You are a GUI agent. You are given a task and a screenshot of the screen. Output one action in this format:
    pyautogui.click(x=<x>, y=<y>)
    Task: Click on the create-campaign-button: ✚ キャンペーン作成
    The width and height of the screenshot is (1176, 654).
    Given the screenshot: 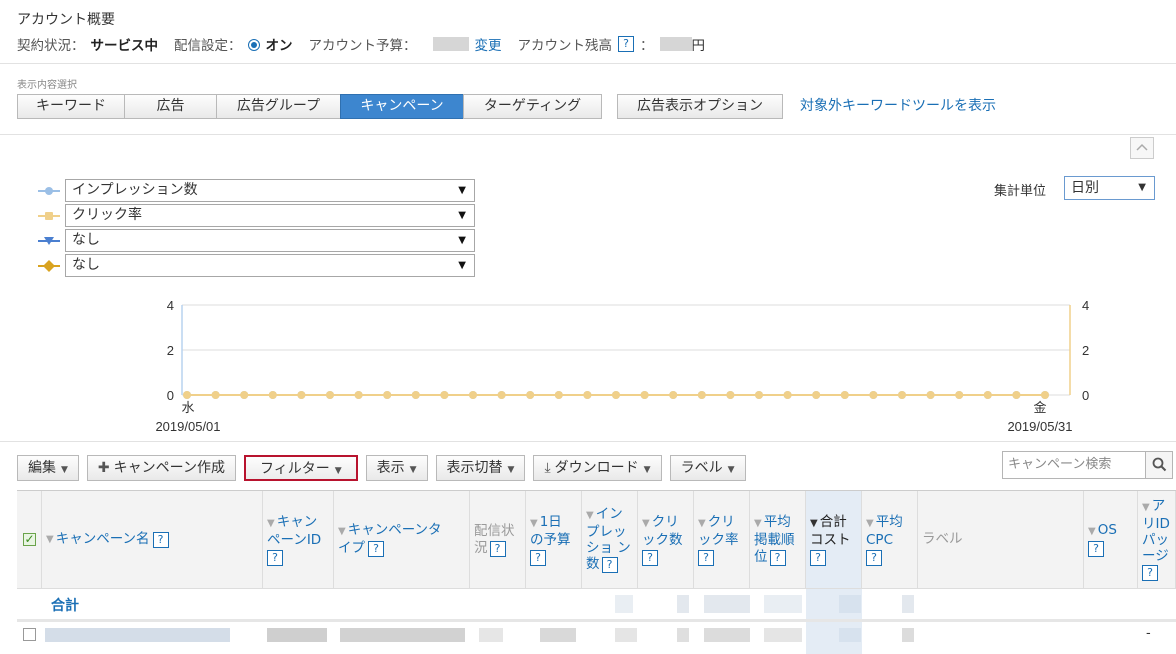 What is the action you would take?
    pyautogui.click(x=161, y=468)
    